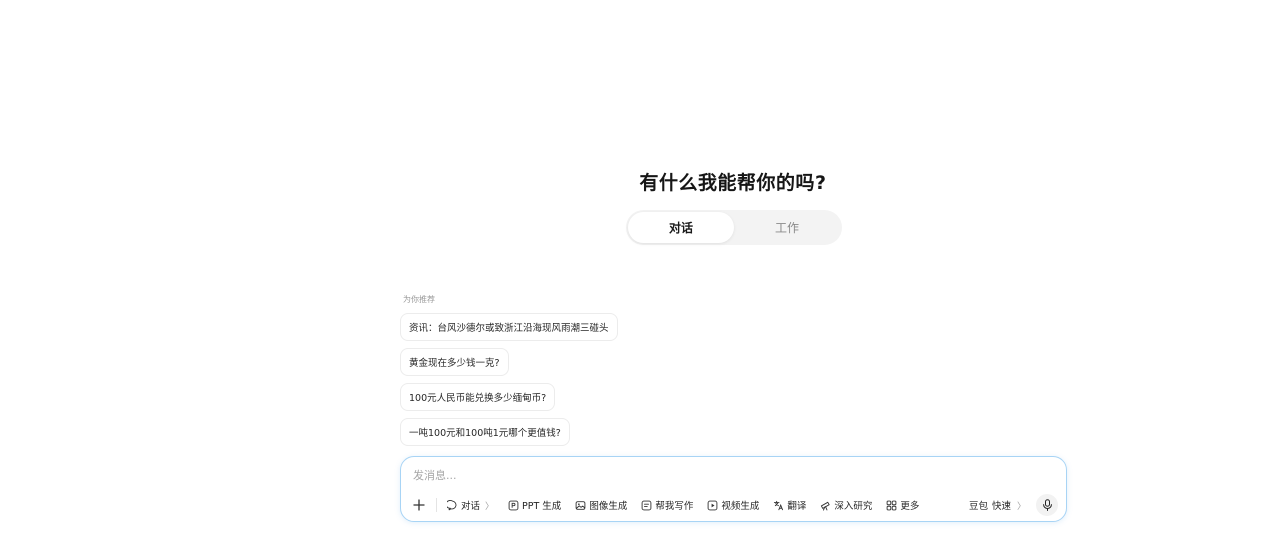 The width and height of the screenshot is (1280, 533). I want to click on ppt-generate-button: PPT 生成, so click(534, 505).